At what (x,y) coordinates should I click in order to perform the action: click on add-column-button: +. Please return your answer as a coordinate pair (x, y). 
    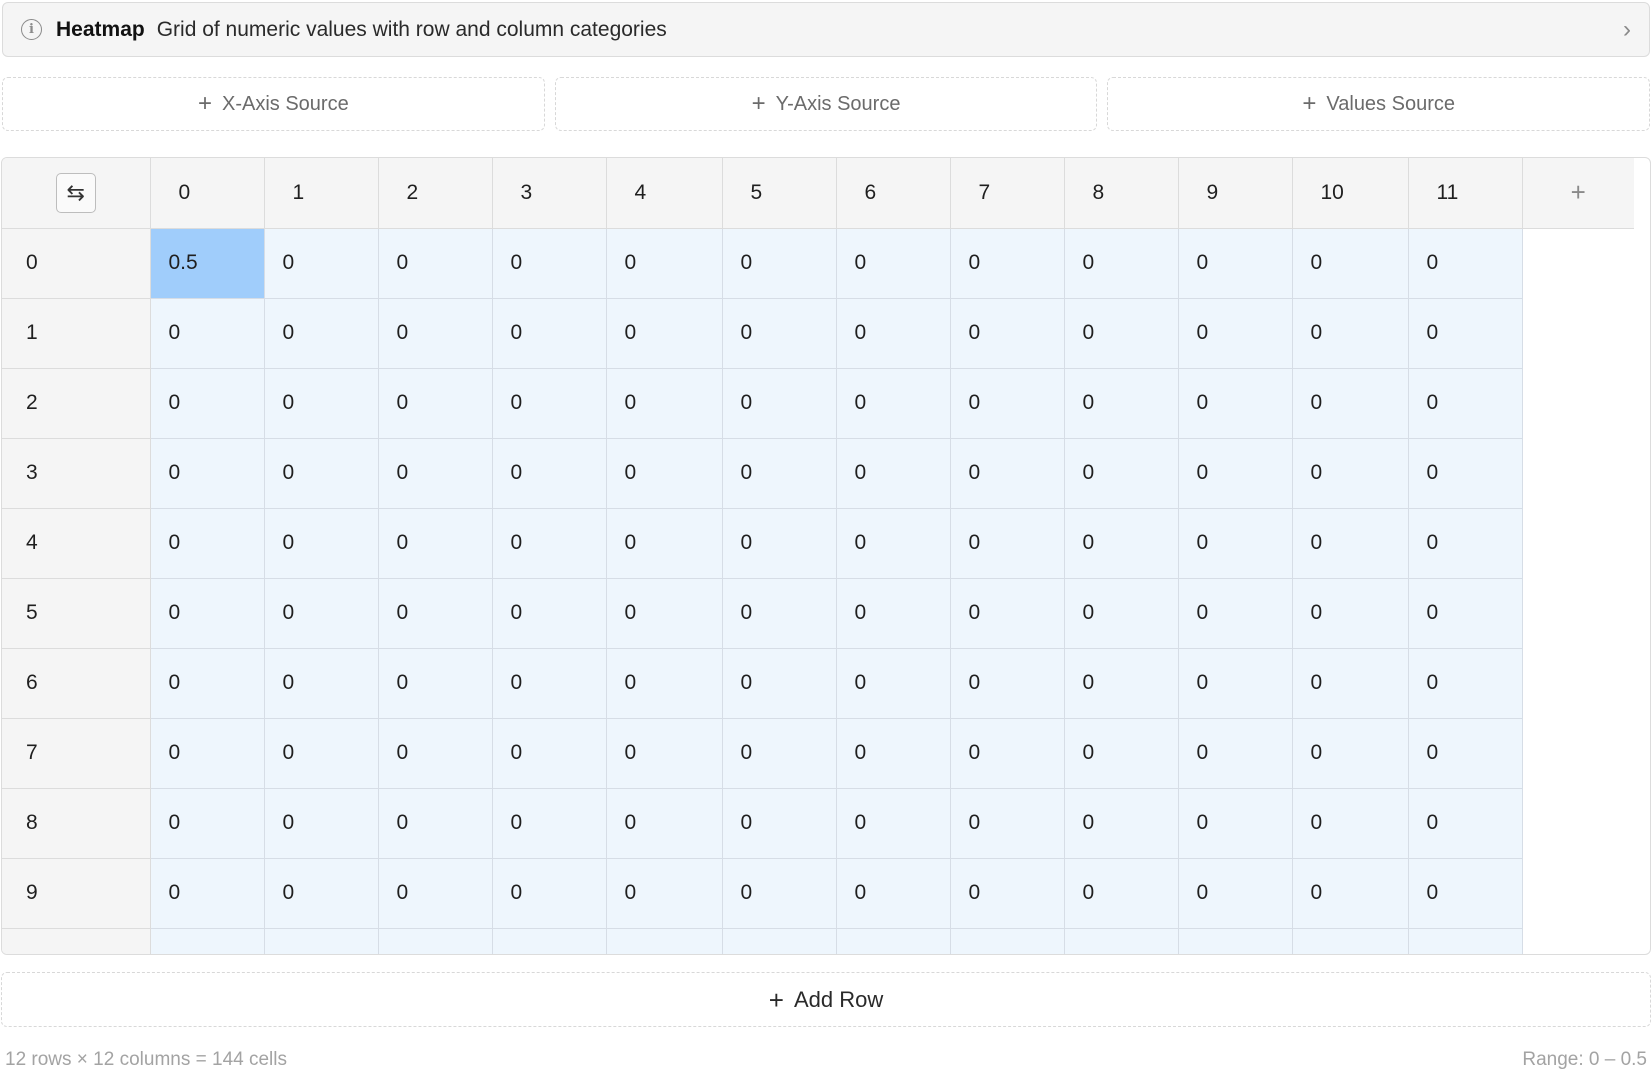
    Looking at the image, I should click on (1578, 193).